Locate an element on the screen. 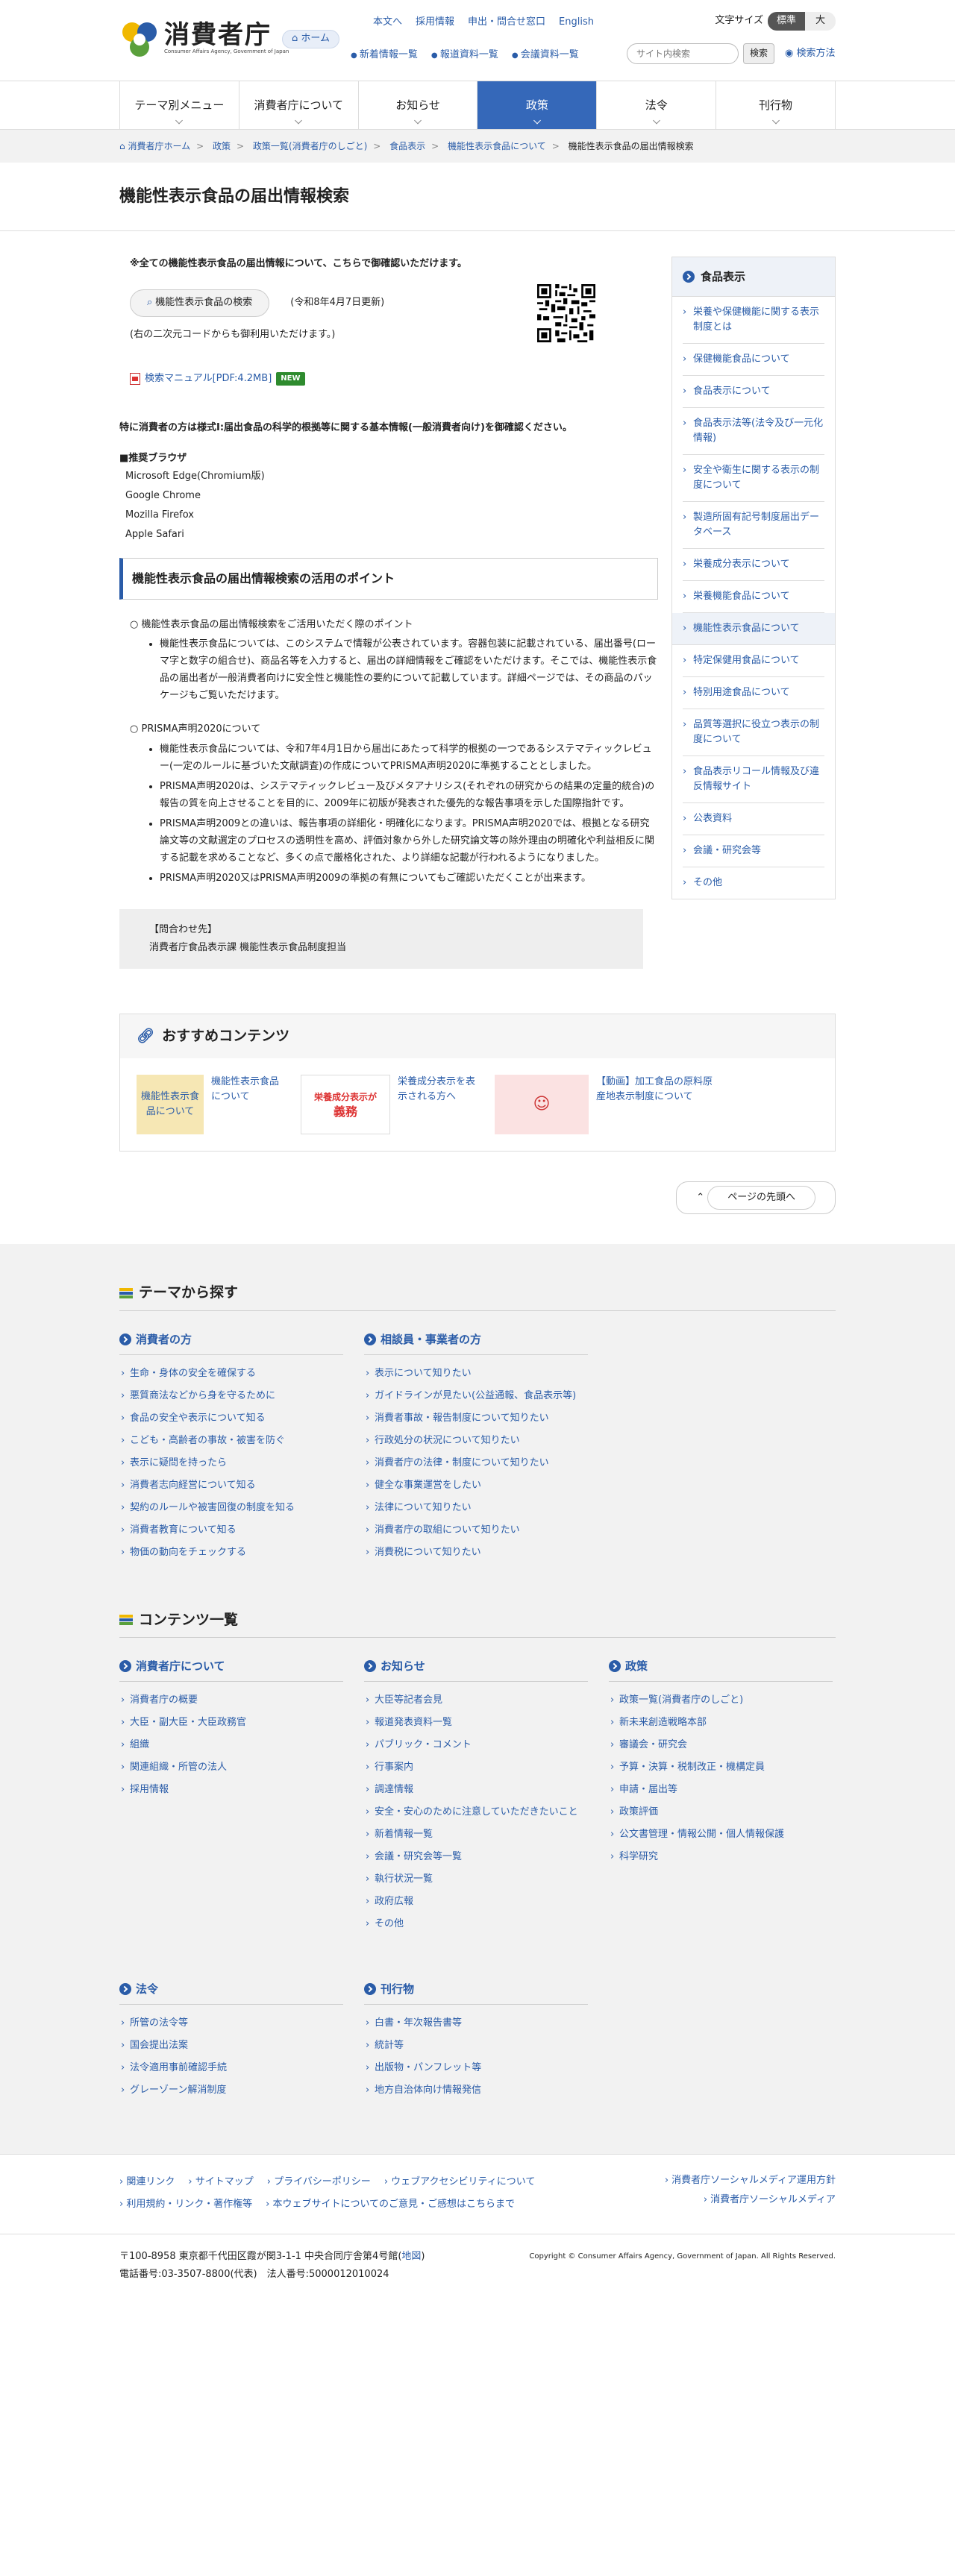 The width and height of the screenshot is (955, 2576). sidebar-item: 食品表示について is located at coordinates (754, 392).